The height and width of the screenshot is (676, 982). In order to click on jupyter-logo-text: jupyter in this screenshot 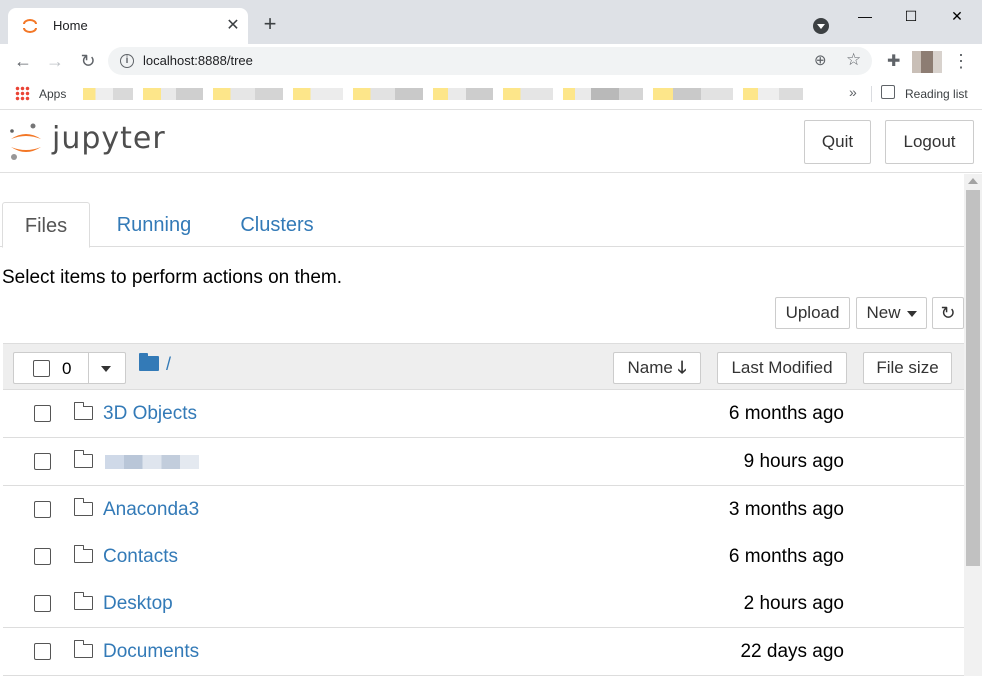, I will do `click(109, 138)`.